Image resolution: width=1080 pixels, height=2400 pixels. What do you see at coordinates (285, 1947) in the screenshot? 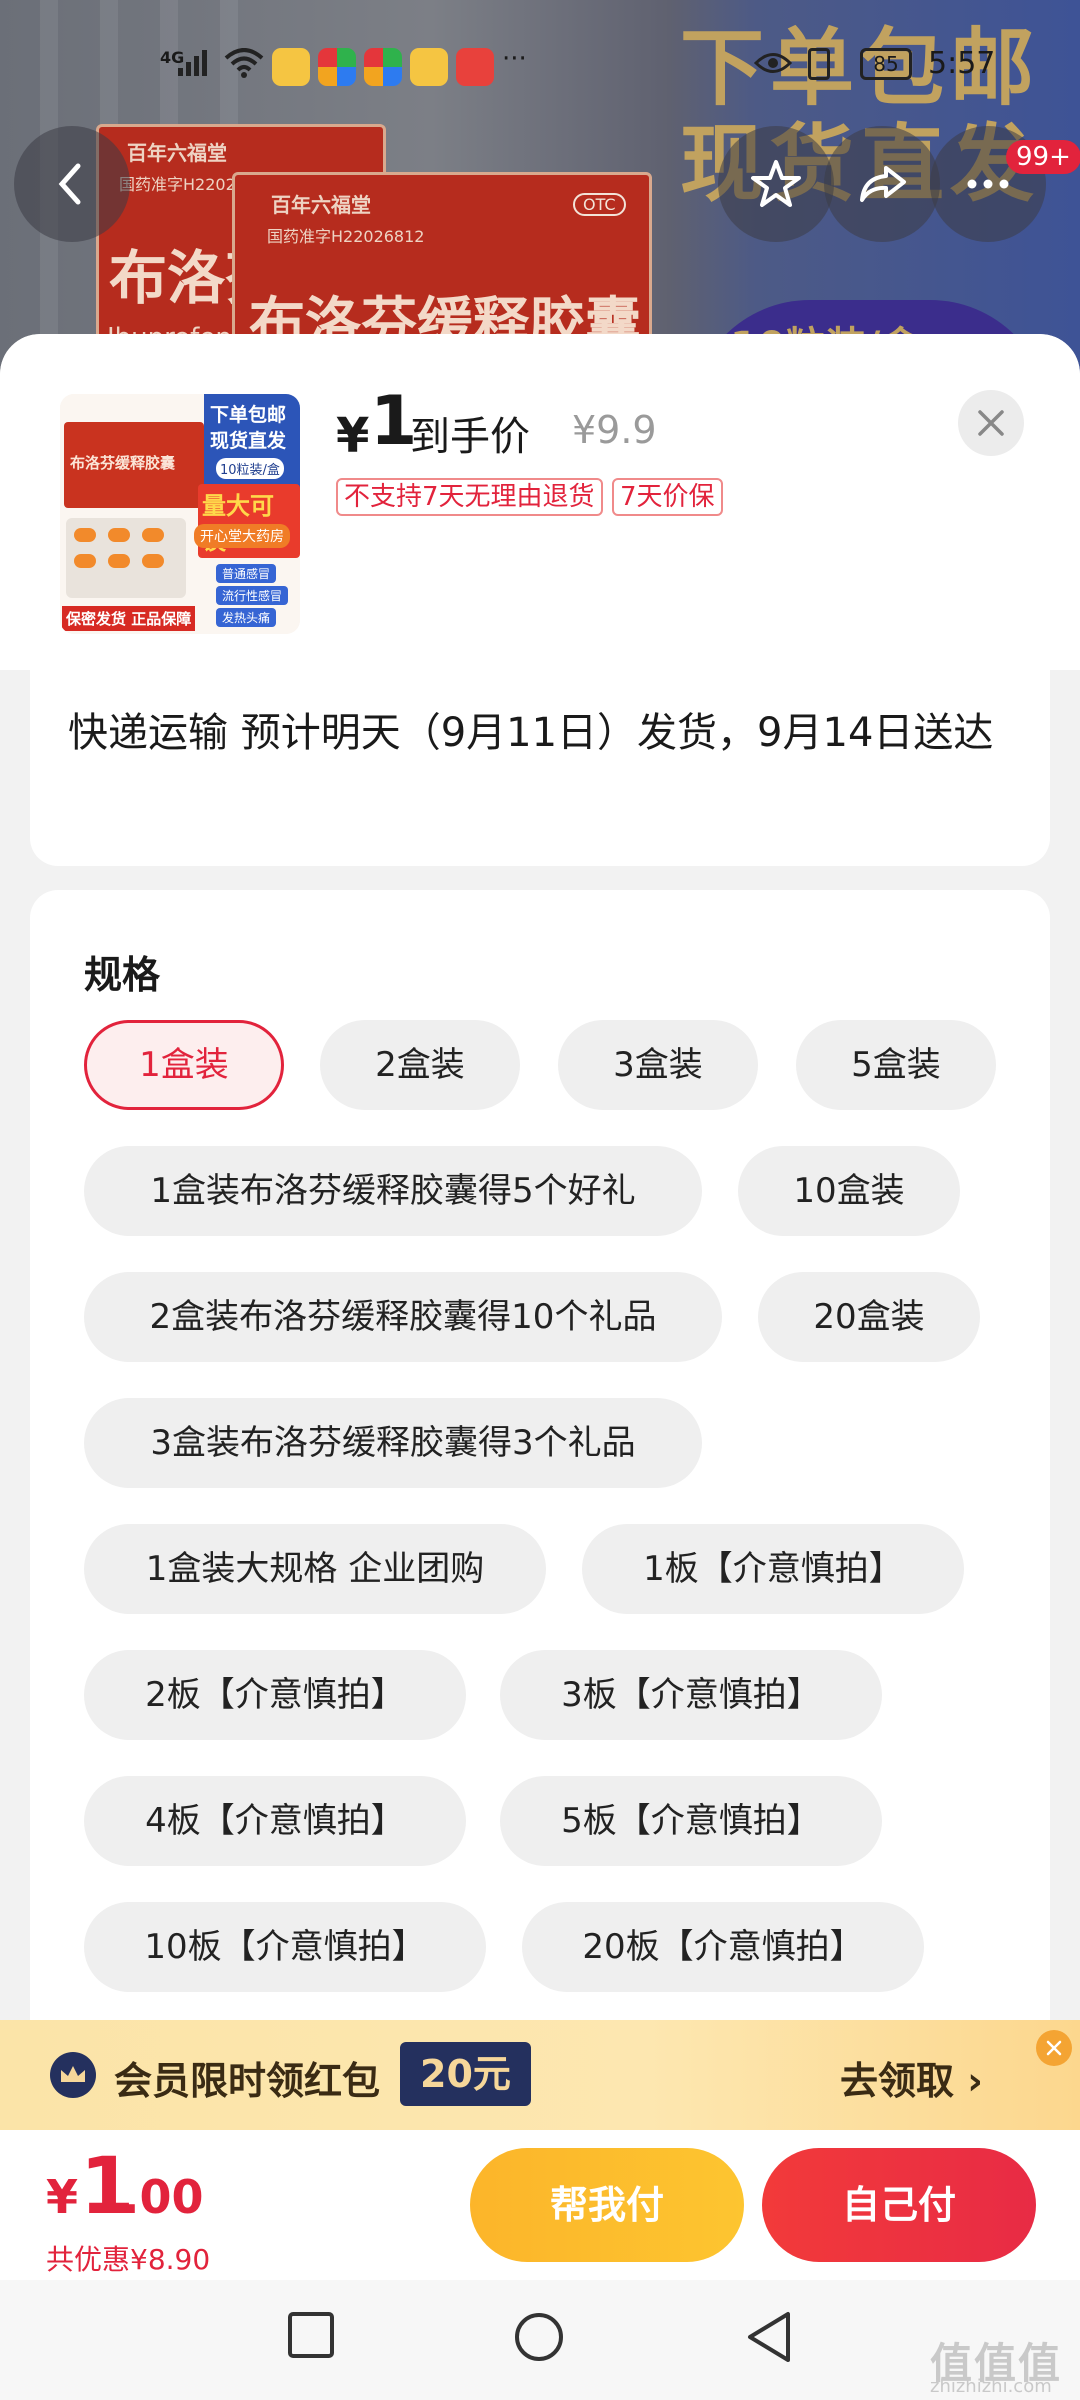
I see `spec-option: 10板【介意慎拍】` at bounding box center [285, 1947].